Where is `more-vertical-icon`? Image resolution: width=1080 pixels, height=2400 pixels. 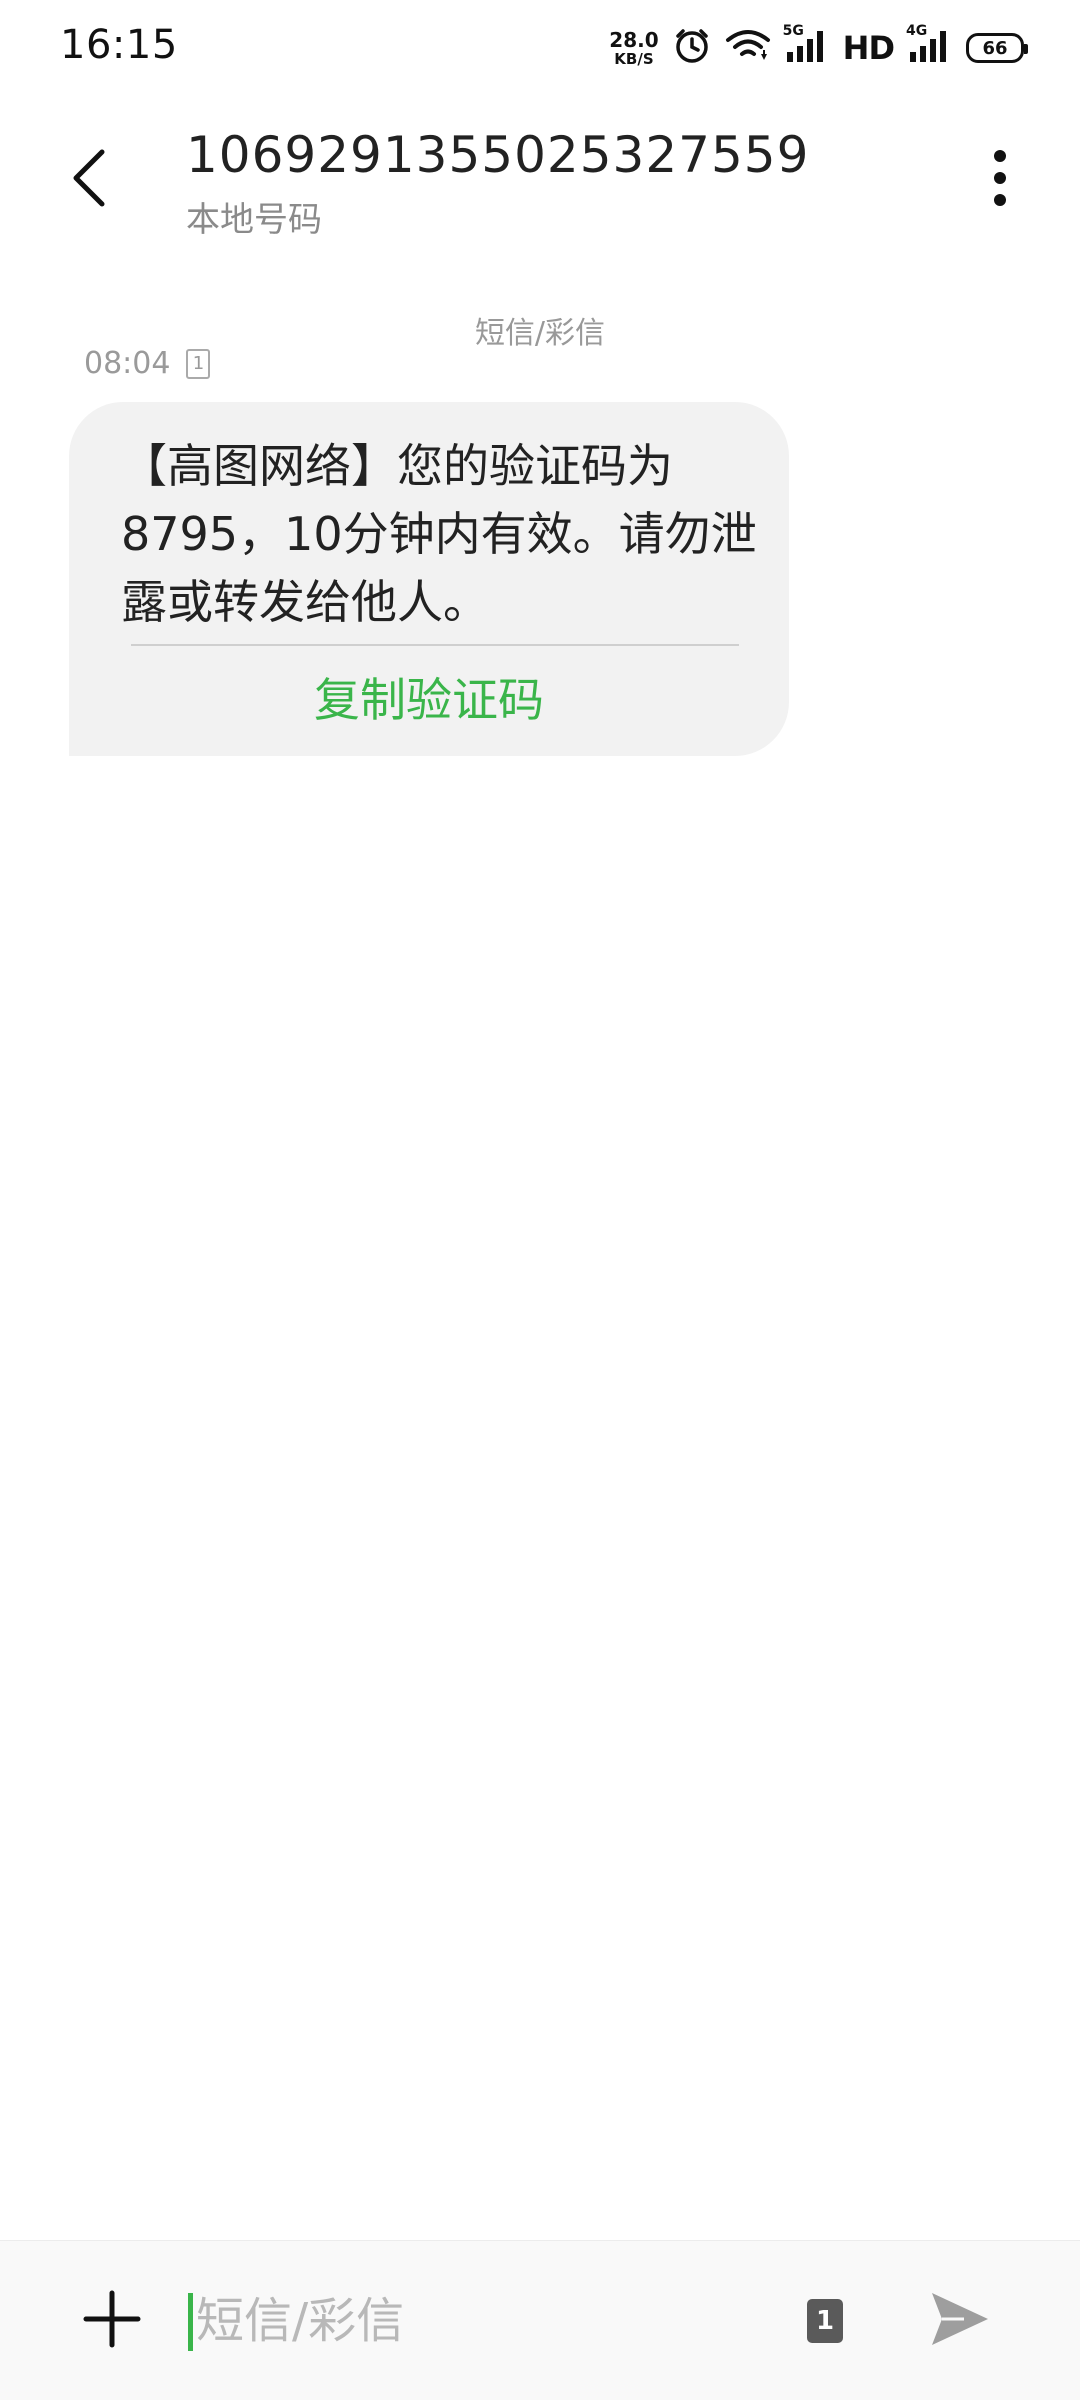 more-vertical-icon is located at coordinates (1000, 180).